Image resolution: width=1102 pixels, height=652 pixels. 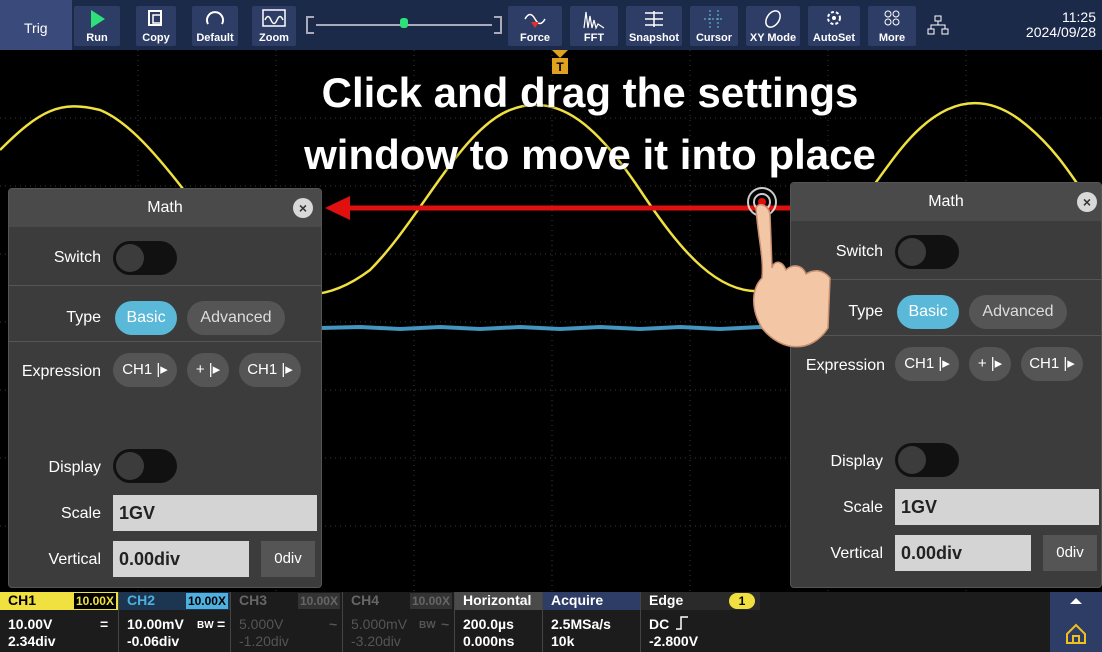 I want to click on chevron-up-icon, so click(x=1076, y=601).